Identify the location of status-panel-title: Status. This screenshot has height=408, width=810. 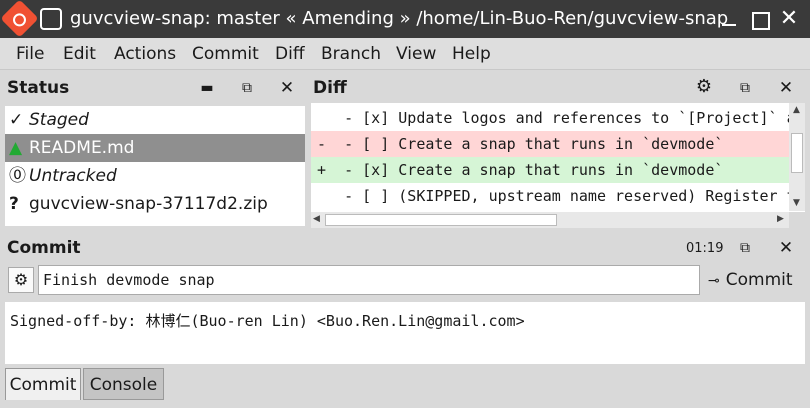
(38, 88).